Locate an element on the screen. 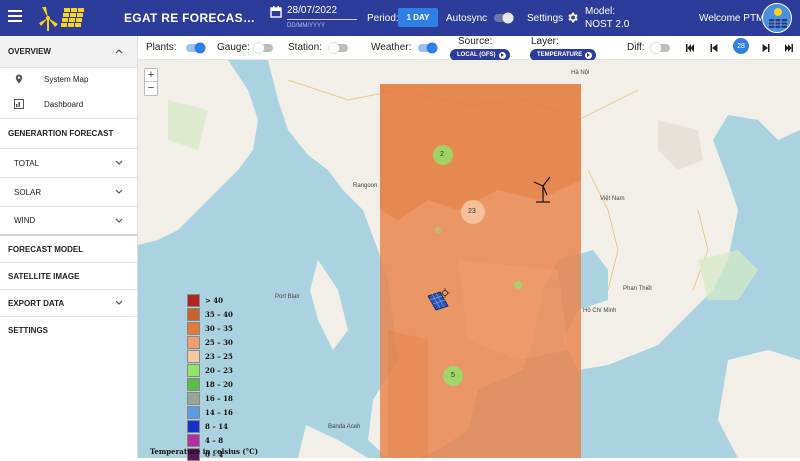 This screenshot has width=800, height=461. hamburger-menu-icon is located at coordinates (15, 18).